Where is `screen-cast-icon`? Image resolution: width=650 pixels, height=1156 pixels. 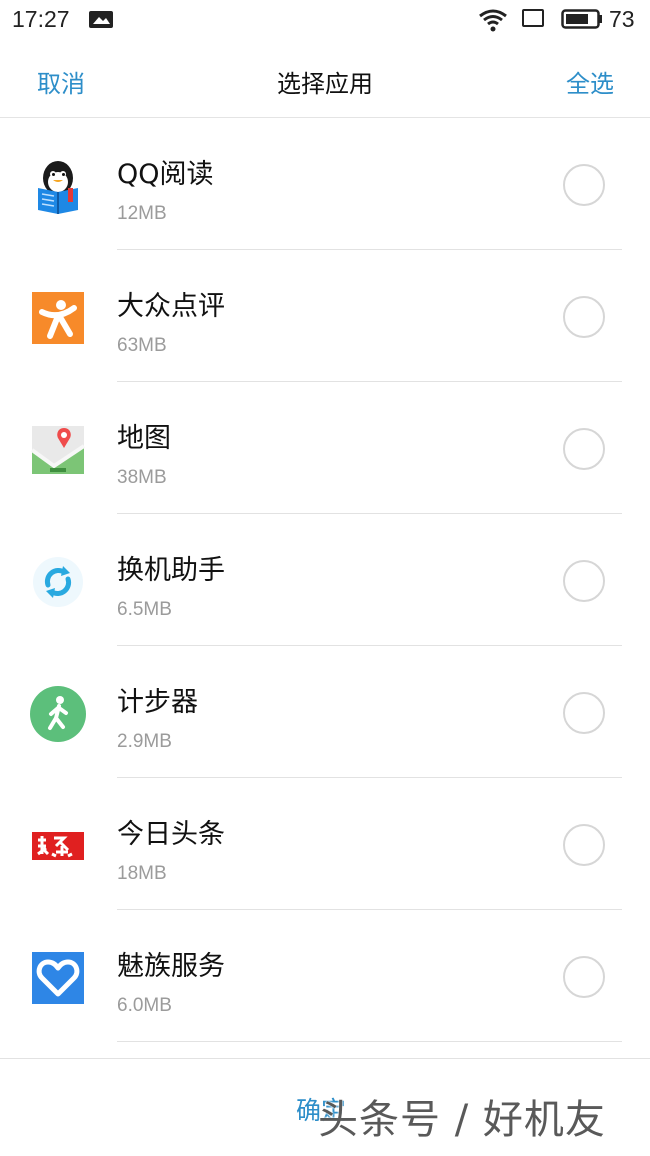
screen-cast-icon is located at coordinates (533, 18).